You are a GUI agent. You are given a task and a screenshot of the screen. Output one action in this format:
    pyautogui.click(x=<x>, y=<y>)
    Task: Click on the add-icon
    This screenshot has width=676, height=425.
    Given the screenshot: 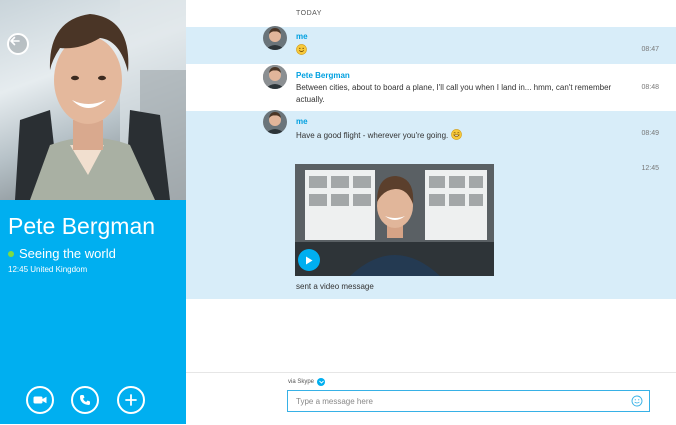 What is the action you would take?
    pyautogui.click(x=131, y=400)
    